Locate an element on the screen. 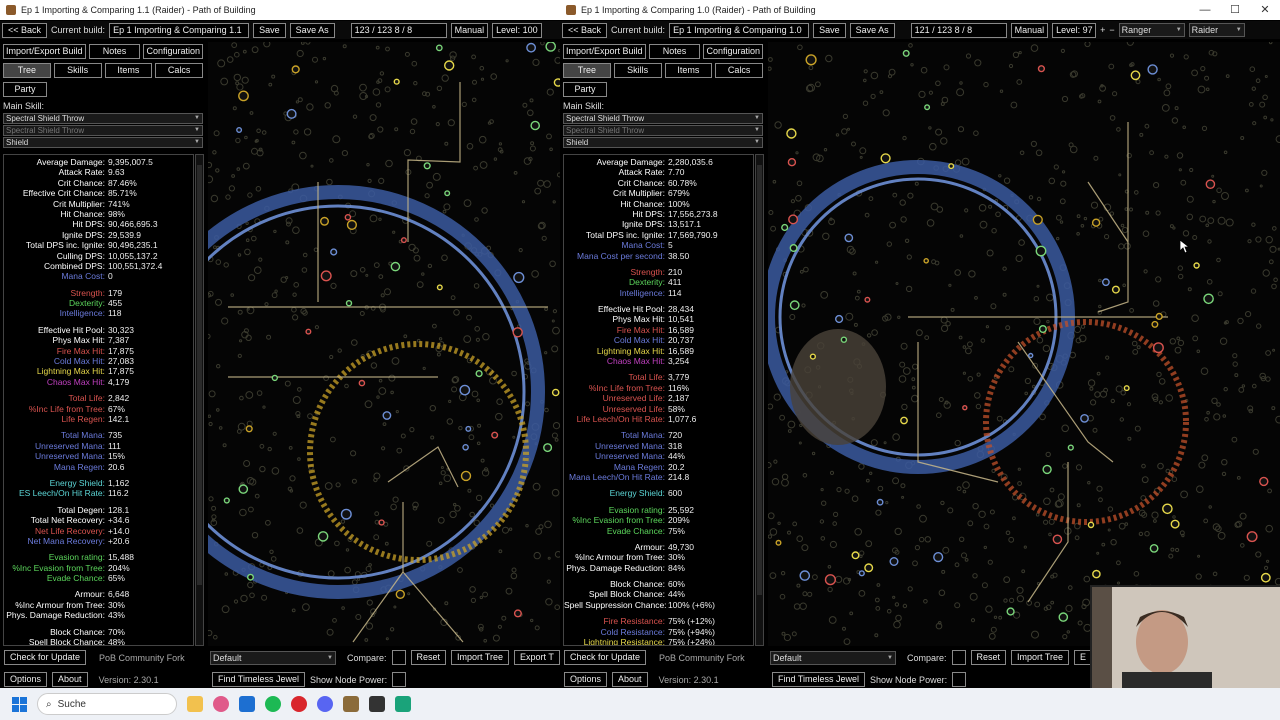 This screenshot has width=1280, height=720. right-tab-party: Party is located at coordinates (585, 89).